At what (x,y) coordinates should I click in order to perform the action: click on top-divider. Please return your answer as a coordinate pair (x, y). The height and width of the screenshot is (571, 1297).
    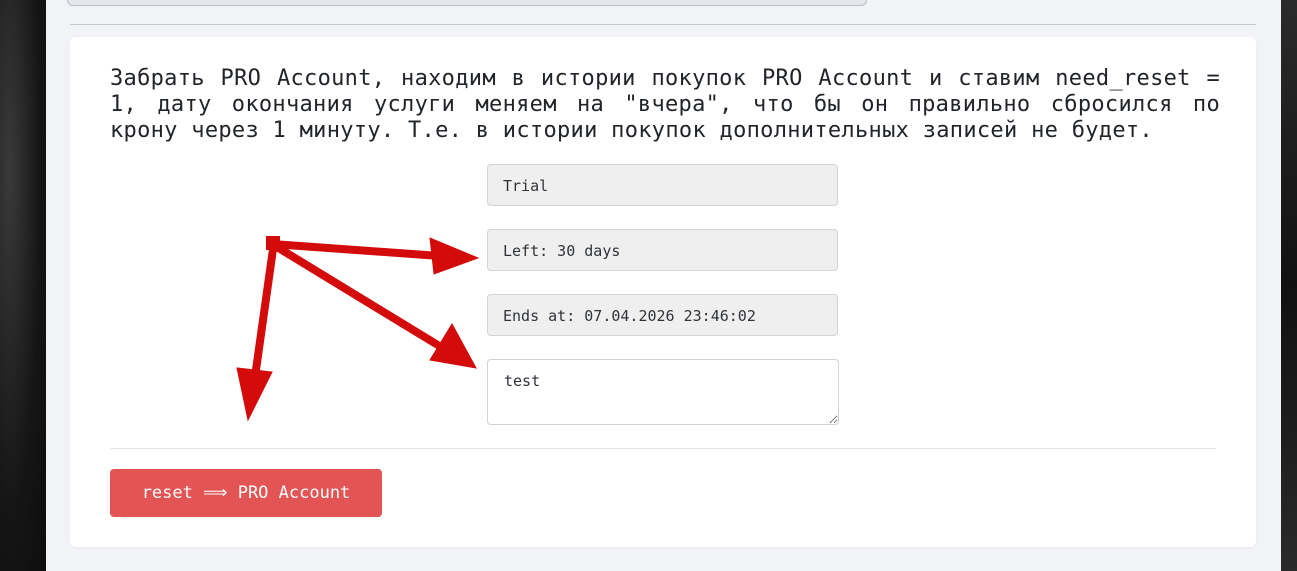
    Looking at the image, I should click on (663, 24).